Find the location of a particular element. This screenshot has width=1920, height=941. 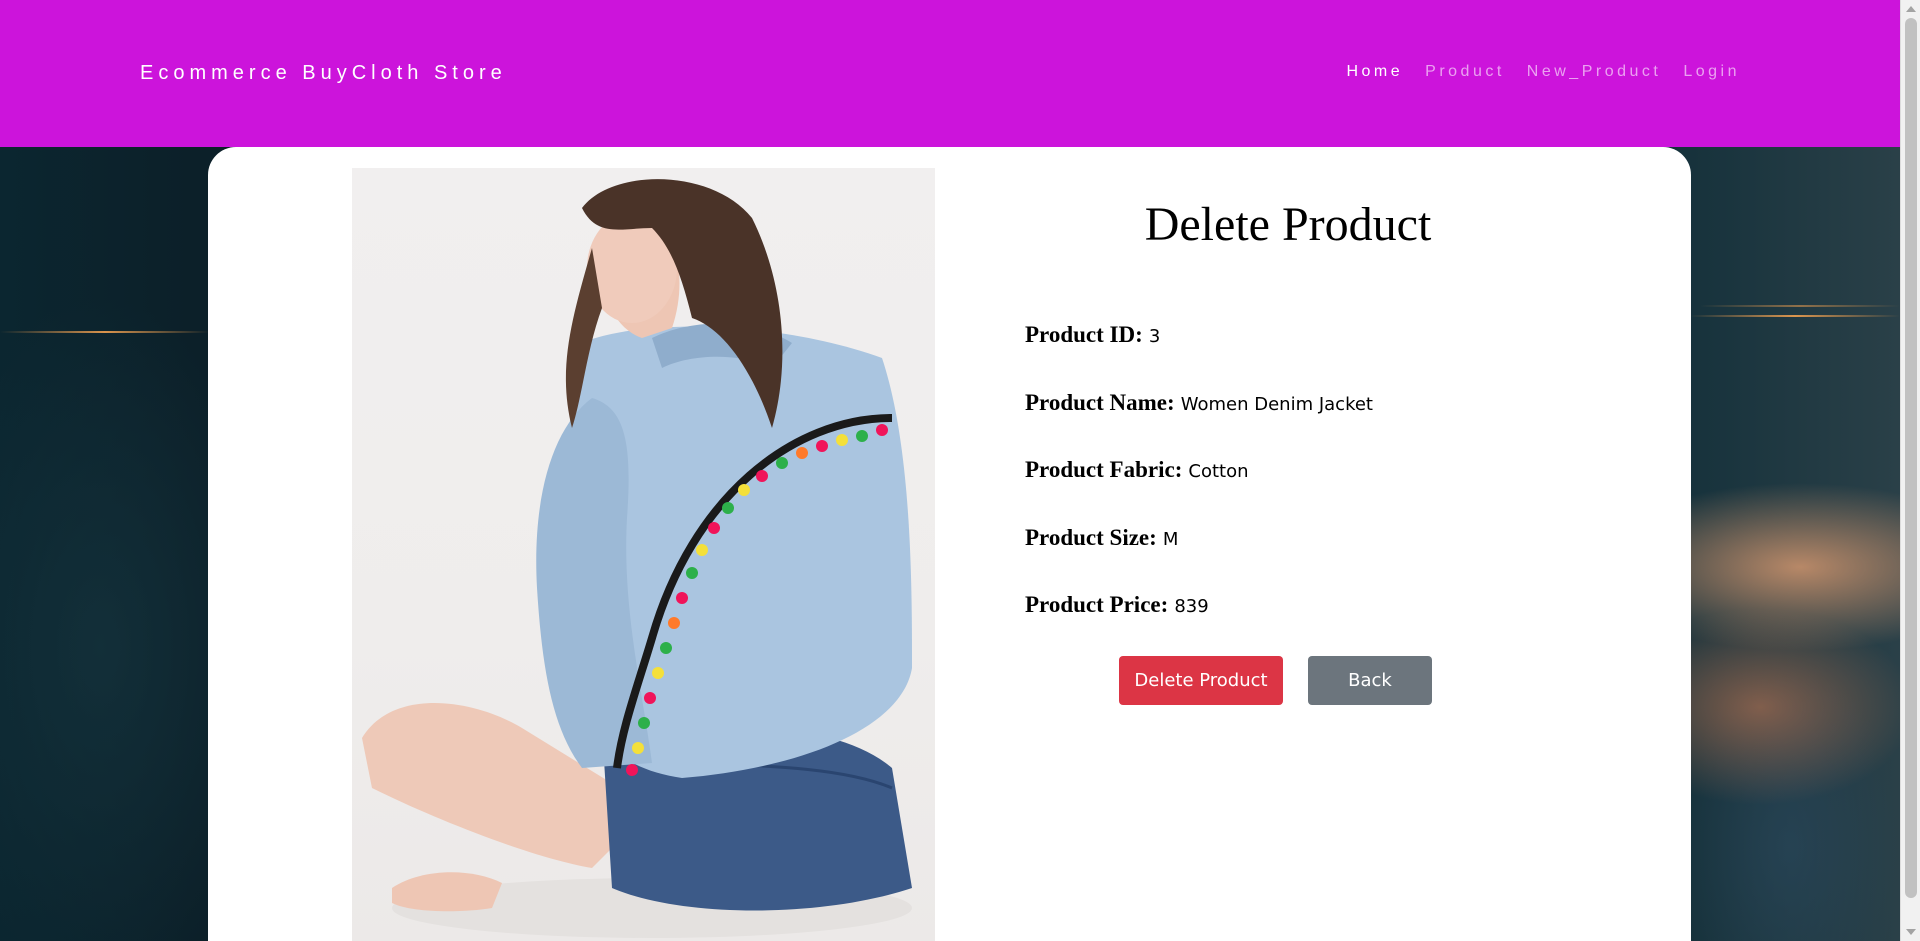

nav-links: Home Product New_Product Login is located at coordinates (1532, 72).